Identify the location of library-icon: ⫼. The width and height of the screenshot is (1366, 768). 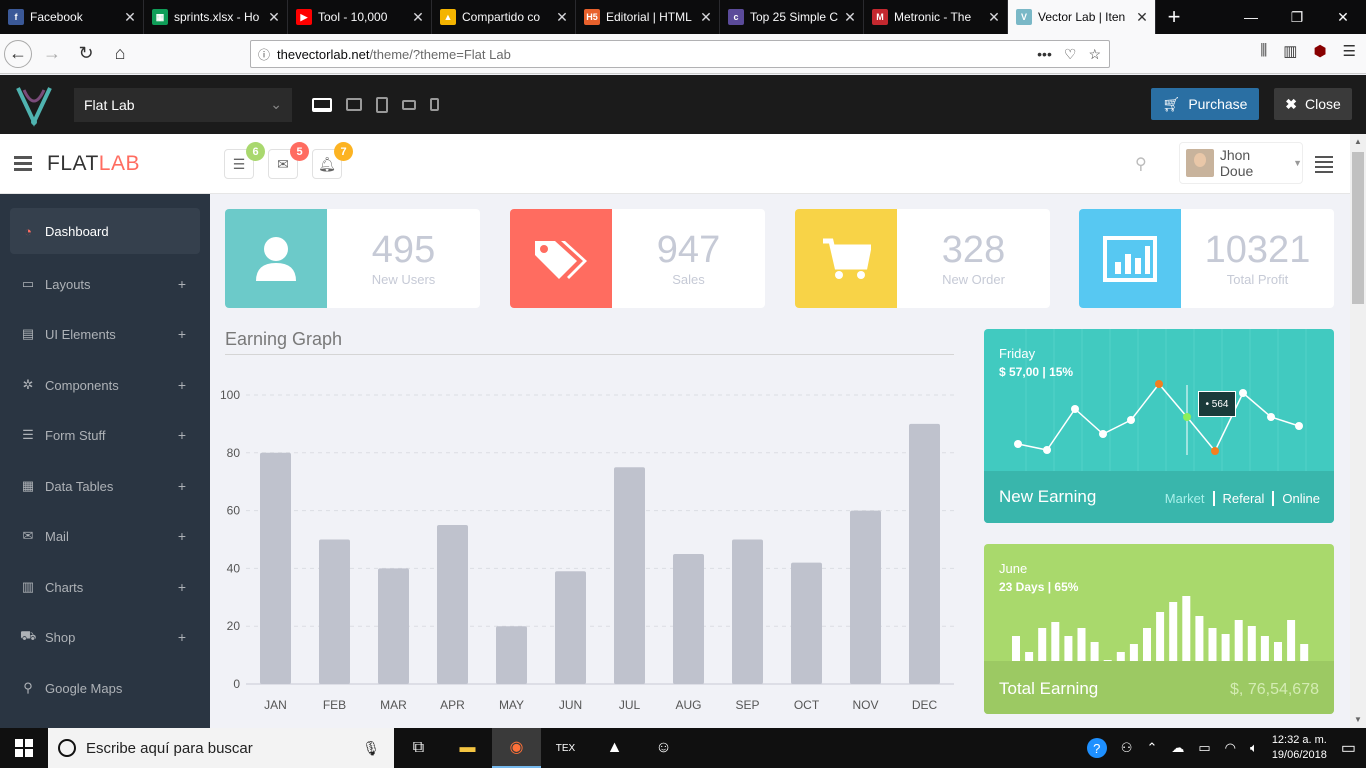
(1263, 51).